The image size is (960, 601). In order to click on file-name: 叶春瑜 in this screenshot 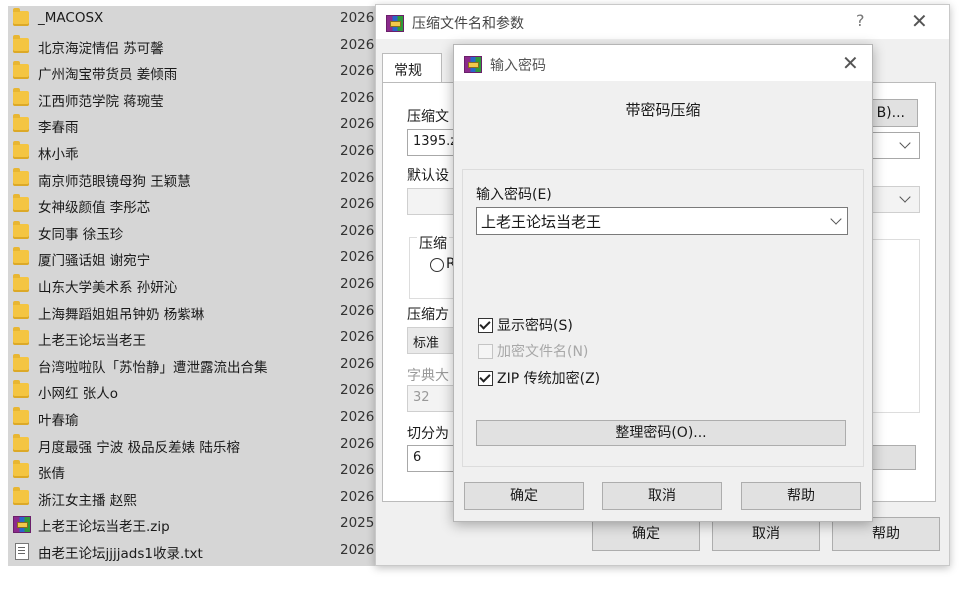, I will do `click(58, 421)`.